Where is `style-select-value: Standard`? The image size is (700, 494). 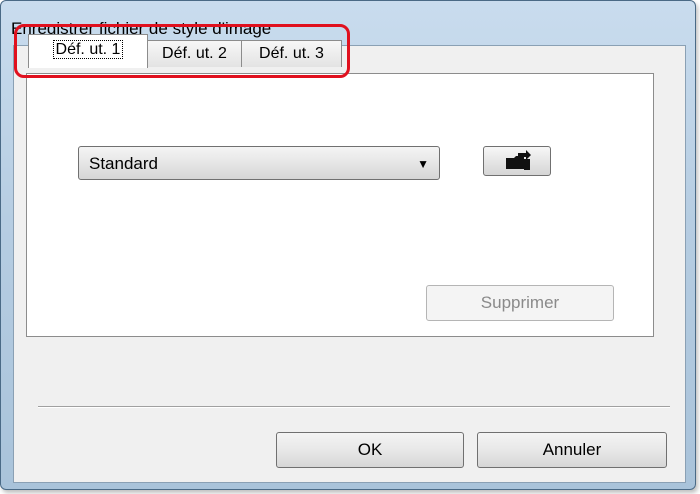
style-select-value: Standard is located at coordinates (123, 163).